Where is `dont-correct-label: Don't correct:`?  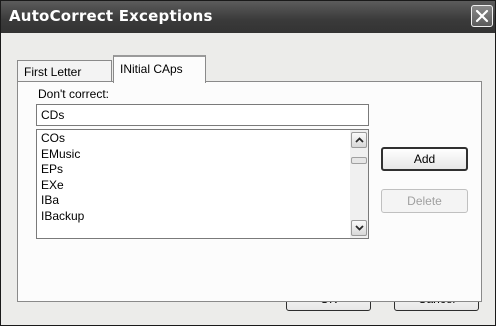 dont-correct-label: Don't correct: is located at coordinates (73, 94).